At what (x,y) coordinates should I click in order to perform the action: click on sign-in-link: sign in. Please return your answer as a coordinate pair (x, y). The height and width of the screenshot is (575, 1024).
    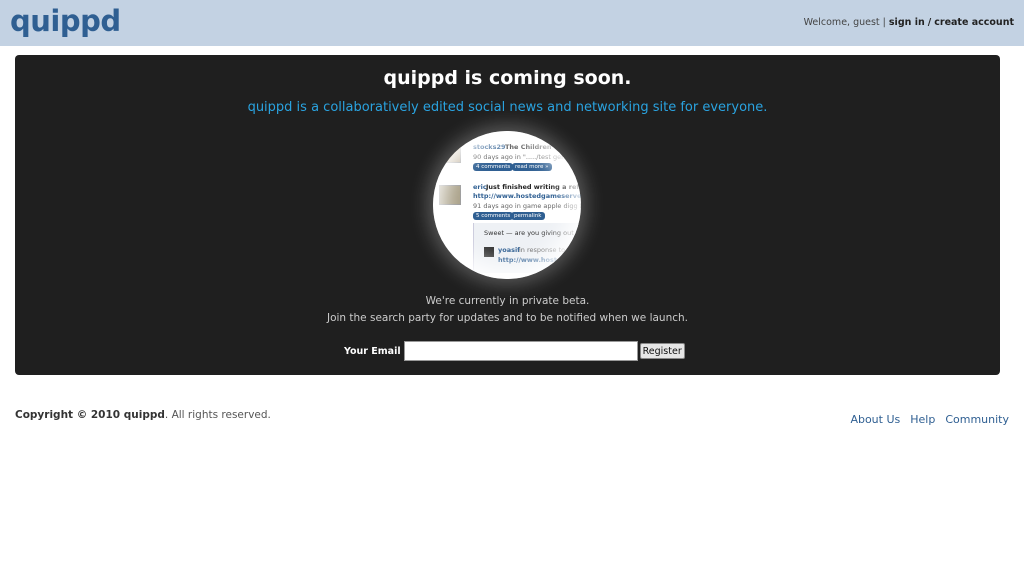
    Looking at the image, I should click on (907, 22).